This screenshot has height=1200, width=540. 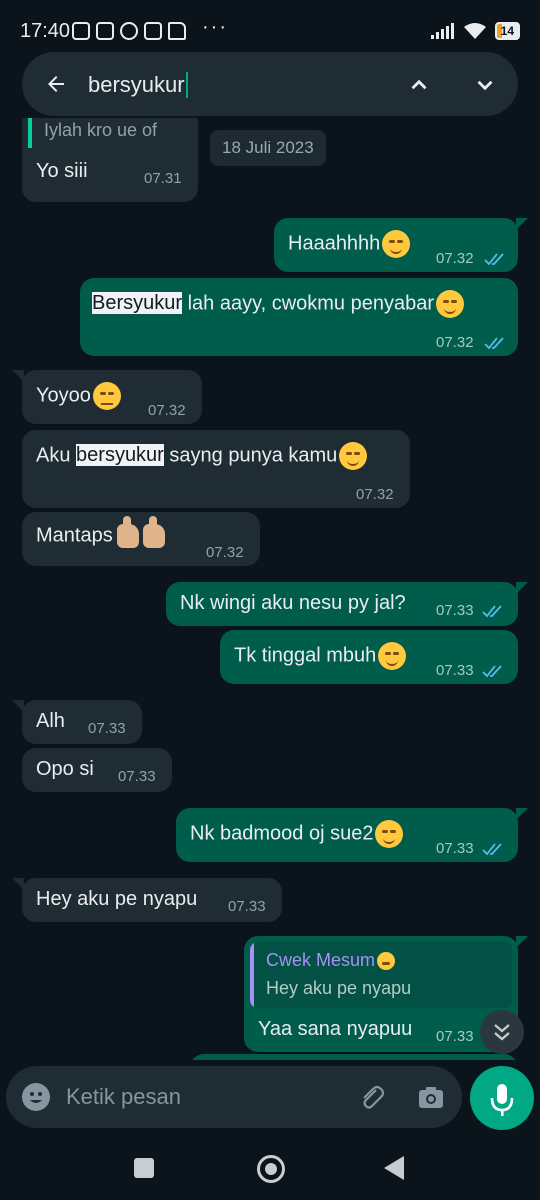 What do you see at coordinates (56, 84) in the screenshot?
I see `back-arrow-icon` at bounding box center [56, 84].